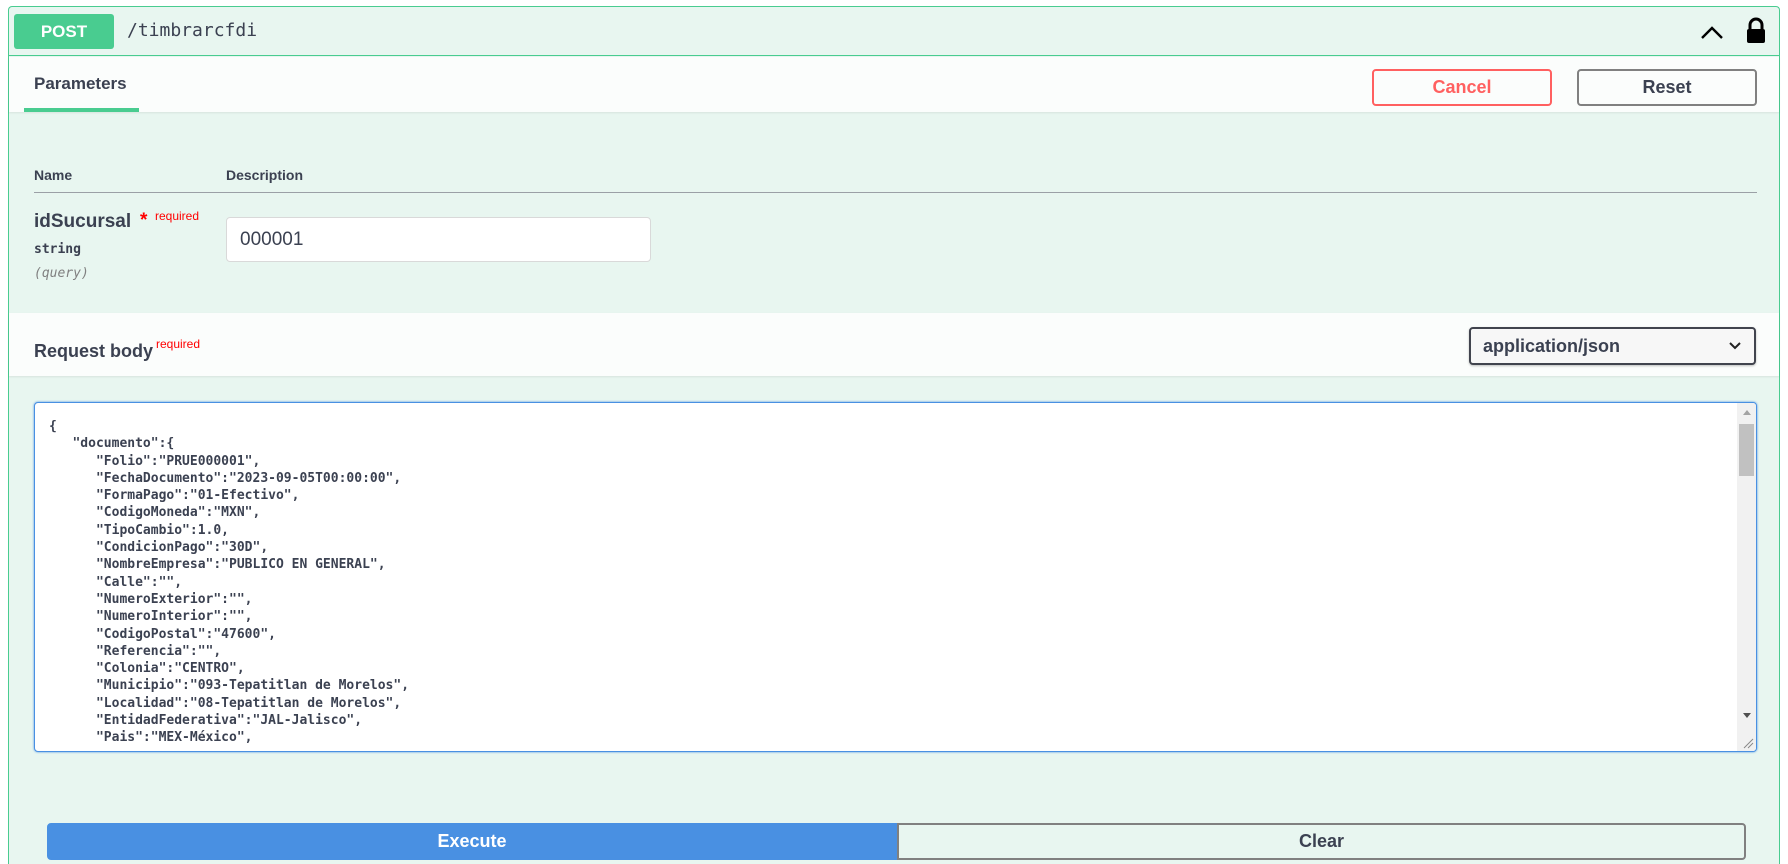  I want to click on reset-button: Reset, so click(1667, 87).